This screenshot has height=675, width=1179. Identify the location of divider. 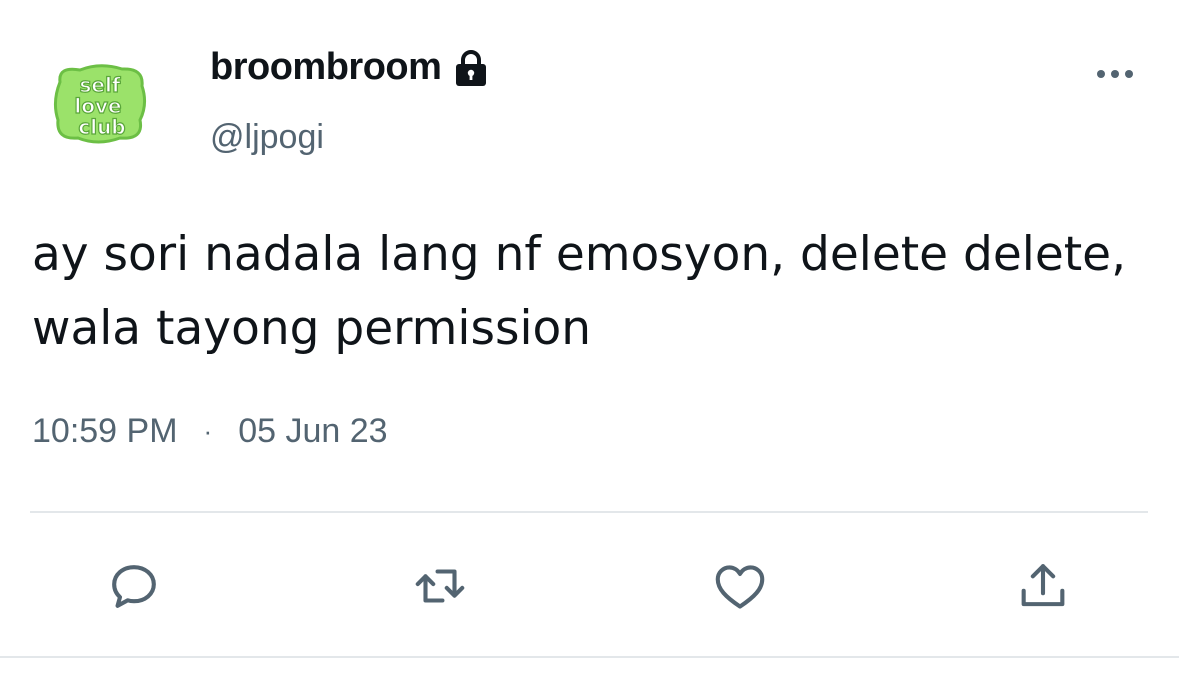
(589, 512).